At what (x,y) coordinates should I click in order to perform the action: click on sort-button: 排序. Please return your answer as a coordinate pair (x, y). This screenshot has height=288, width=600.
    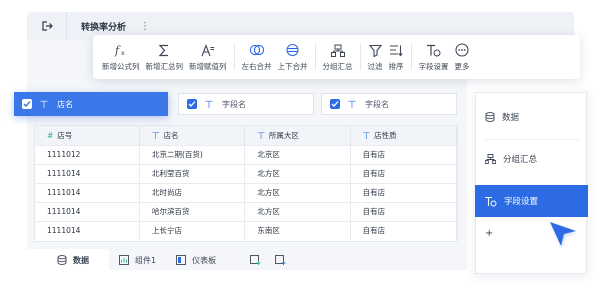
    Looking at the image, I should click on (396, 57).